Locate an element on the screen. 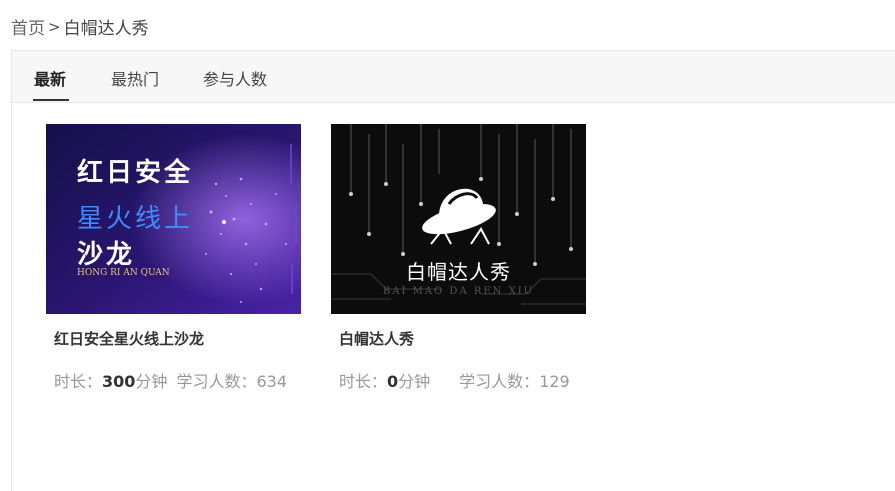  course-meta: 时长：0分钟 学习人数：129 is located at coordinates (454, 380).